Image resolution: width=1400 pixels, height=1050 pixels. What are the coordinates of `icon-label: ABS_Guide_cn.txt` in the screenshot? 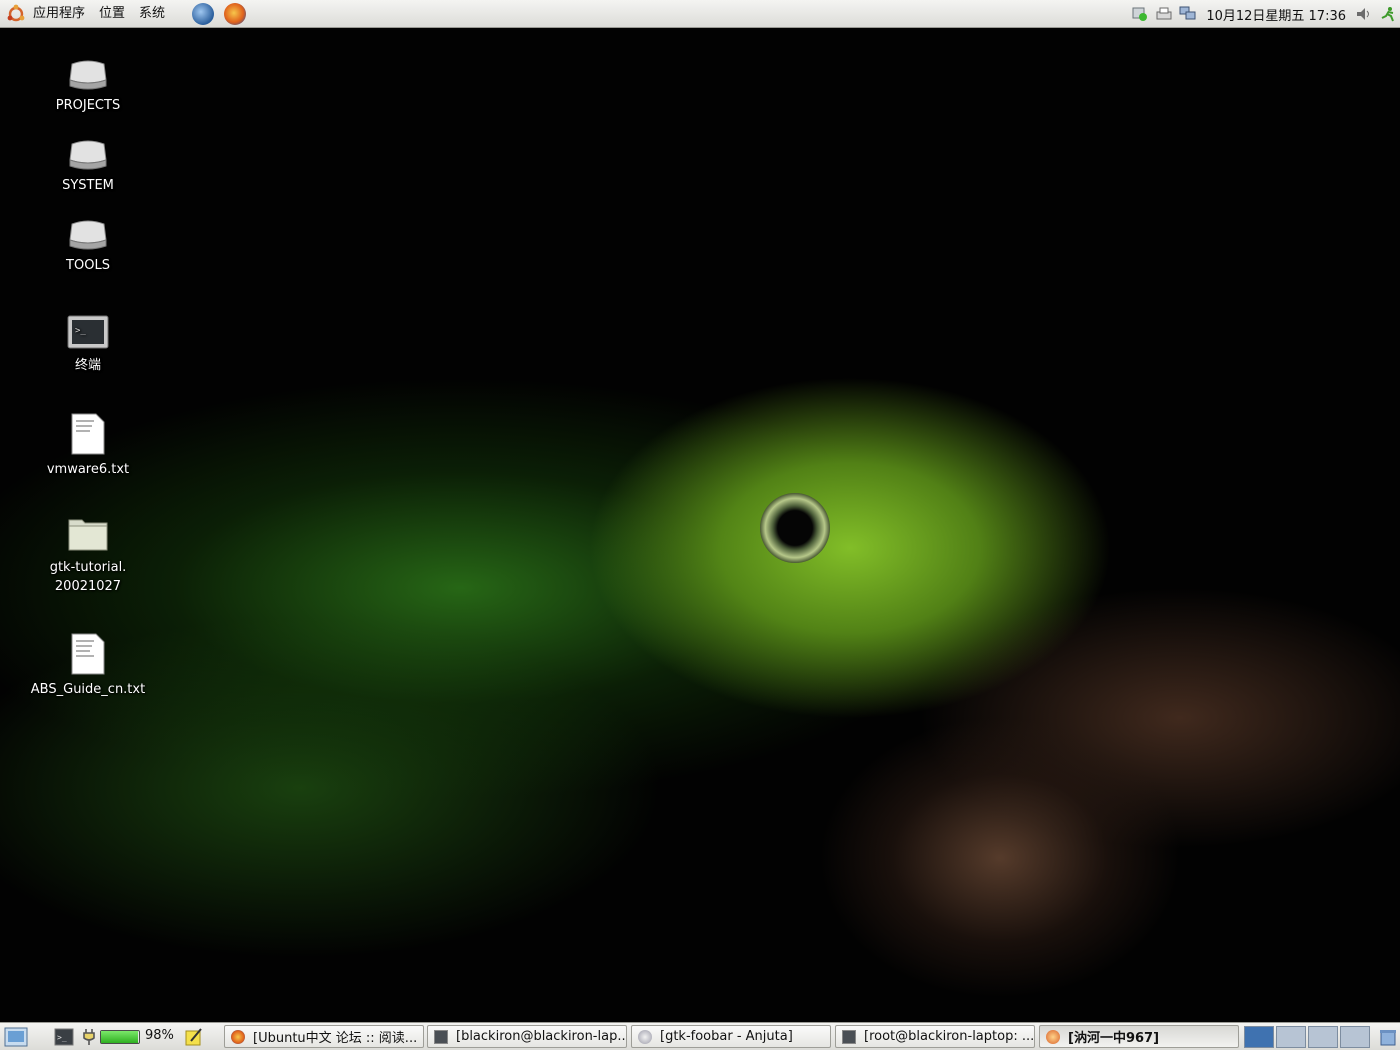 It's located at (88, 689).